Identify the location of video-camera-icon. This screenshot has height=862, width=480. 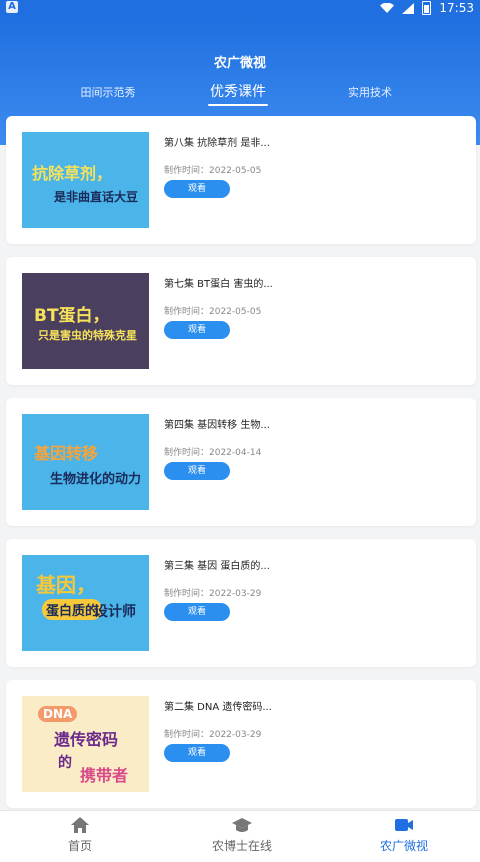
(404, 825).